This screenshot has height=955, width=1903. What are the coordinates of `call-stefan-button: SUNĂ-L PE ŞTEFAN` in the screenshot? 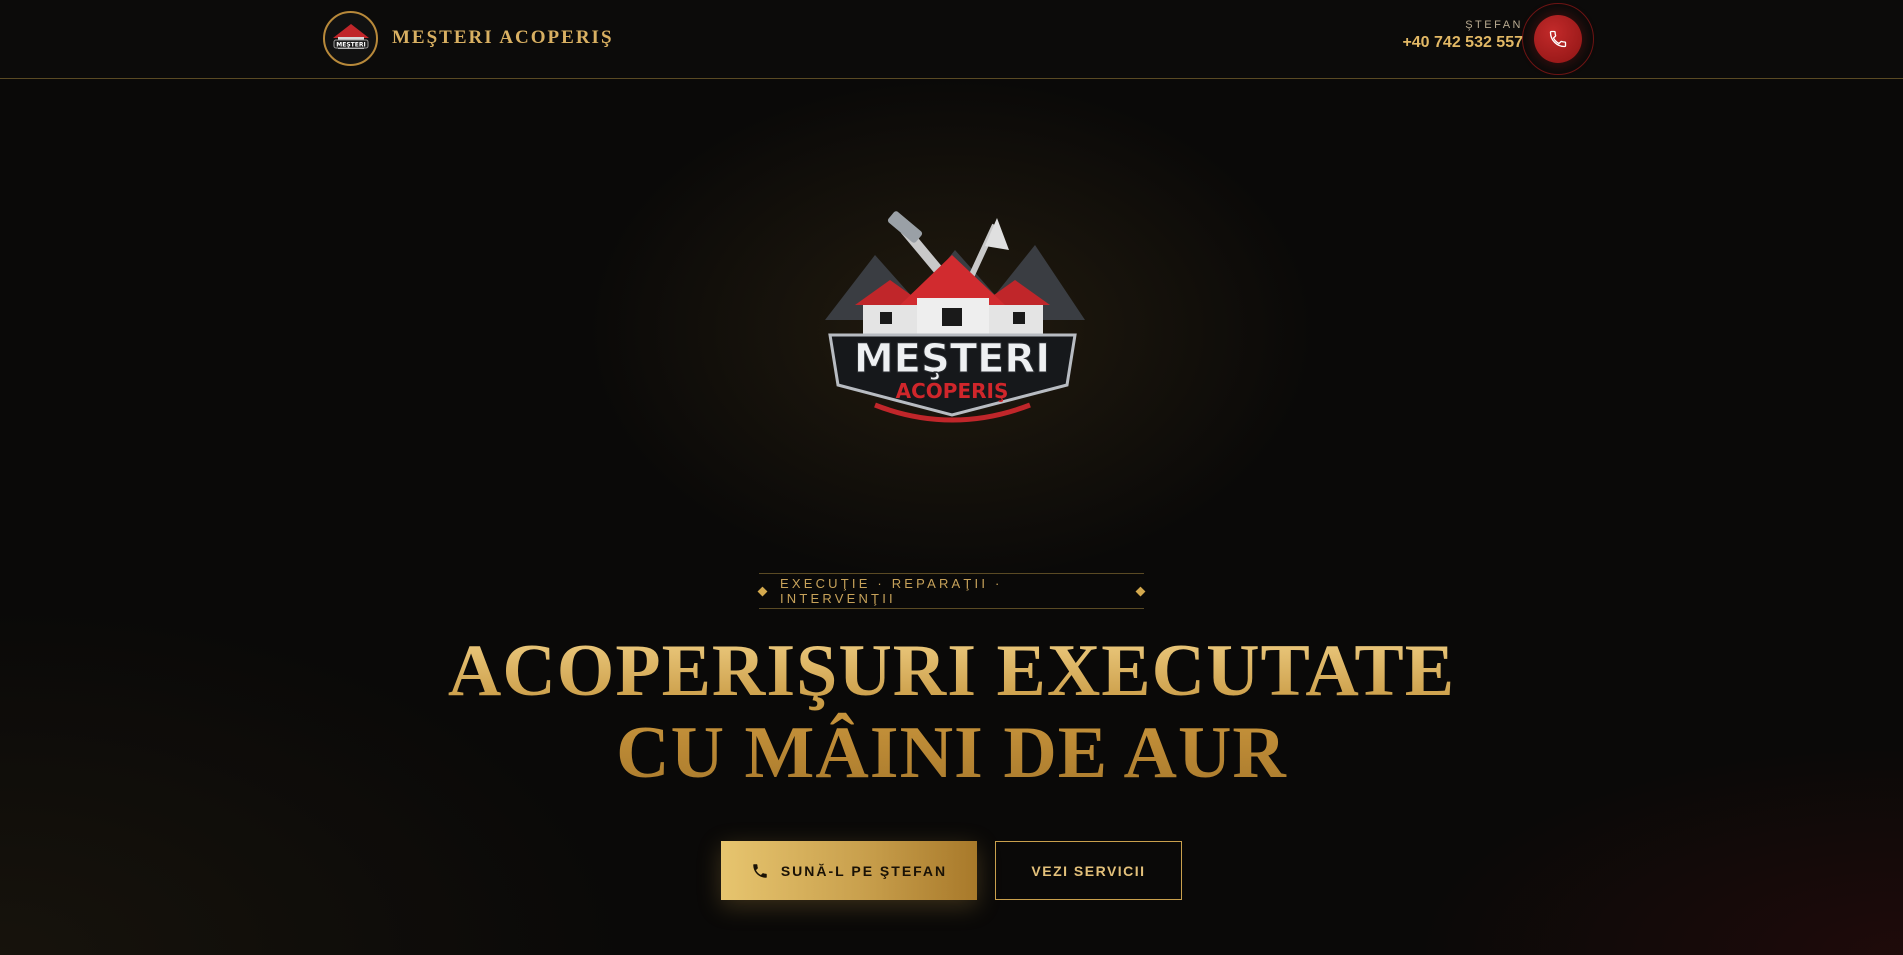 It's located at (849, 870).